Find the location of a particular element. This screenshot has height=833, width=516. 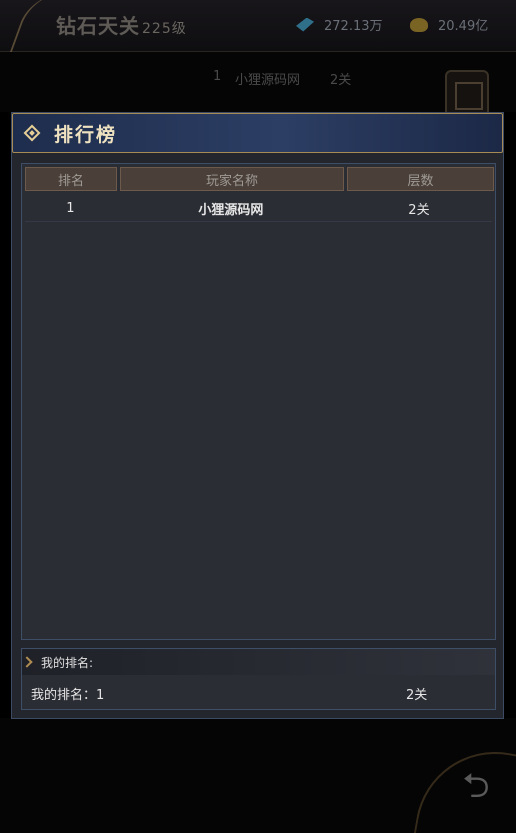

bg-floor: 2关 is located at coordinates (341, 80).